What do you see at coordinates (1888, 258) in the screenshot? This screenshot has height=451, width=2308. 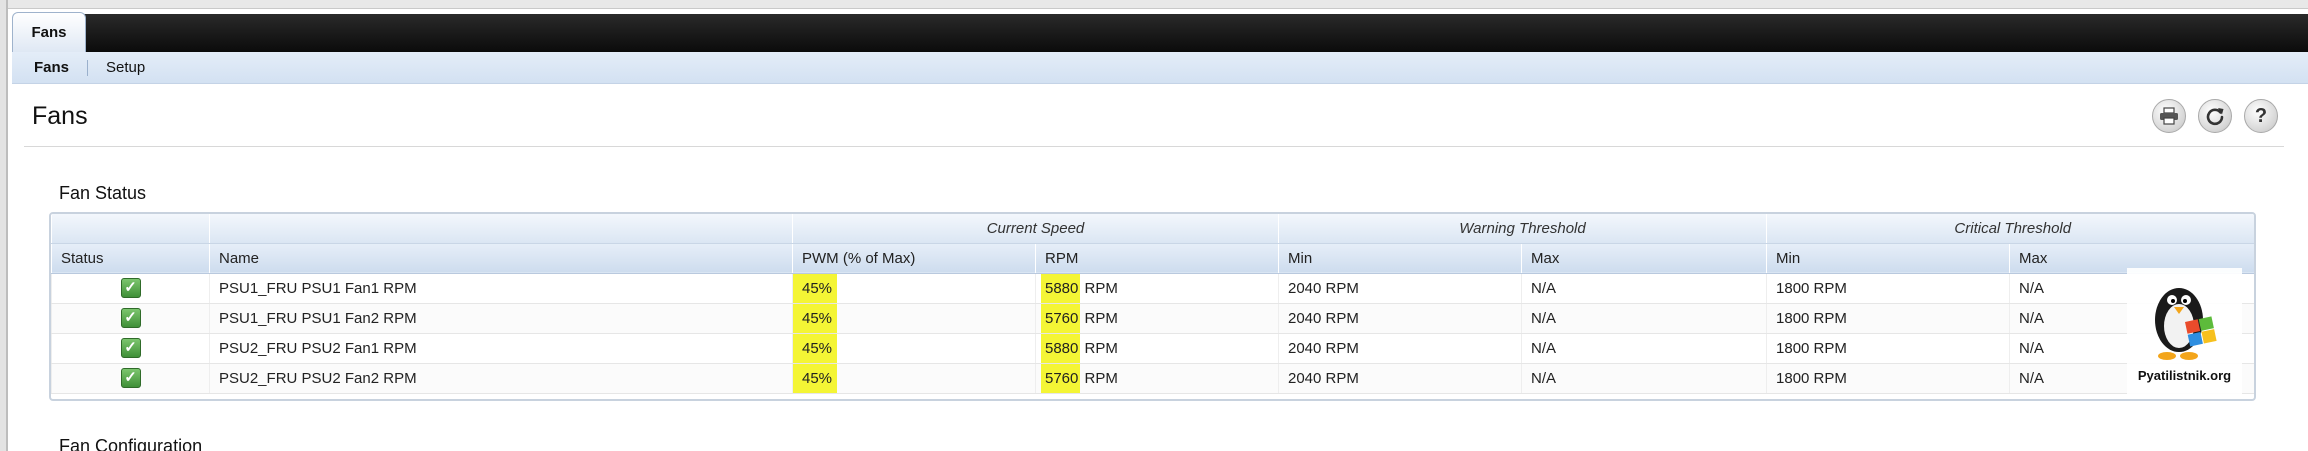 I see `column-header-critical-min: Min` at bounding box center [1888, 258].